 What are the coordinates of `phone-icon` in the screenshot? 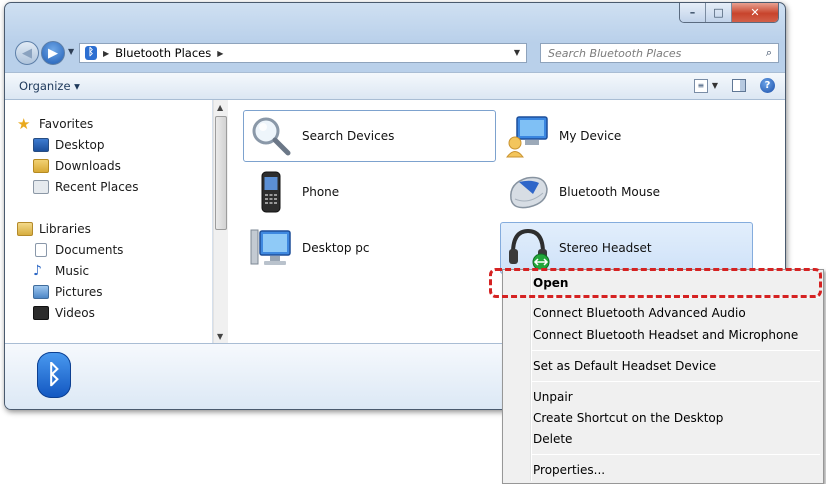 It's located at (271, 192).